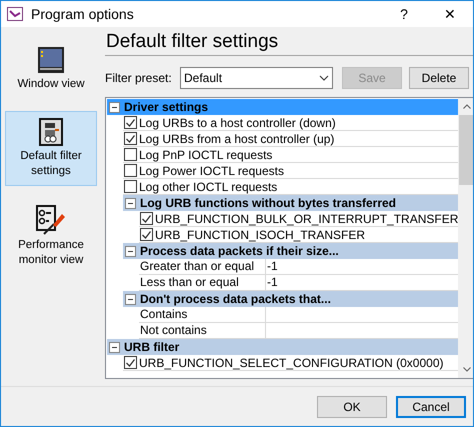  Describe the element at coordinates (282, 107) in the screenshot. I see `group-header: Driver settings` at that location.